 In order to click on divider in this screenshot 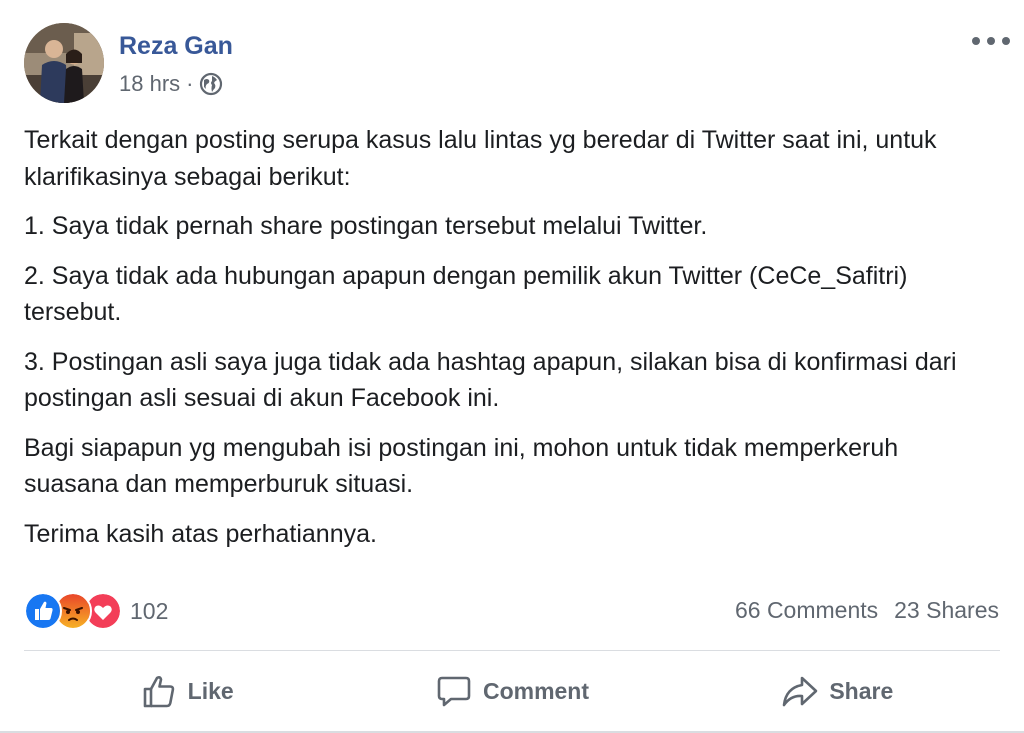, I will do `click(512, 650)`.